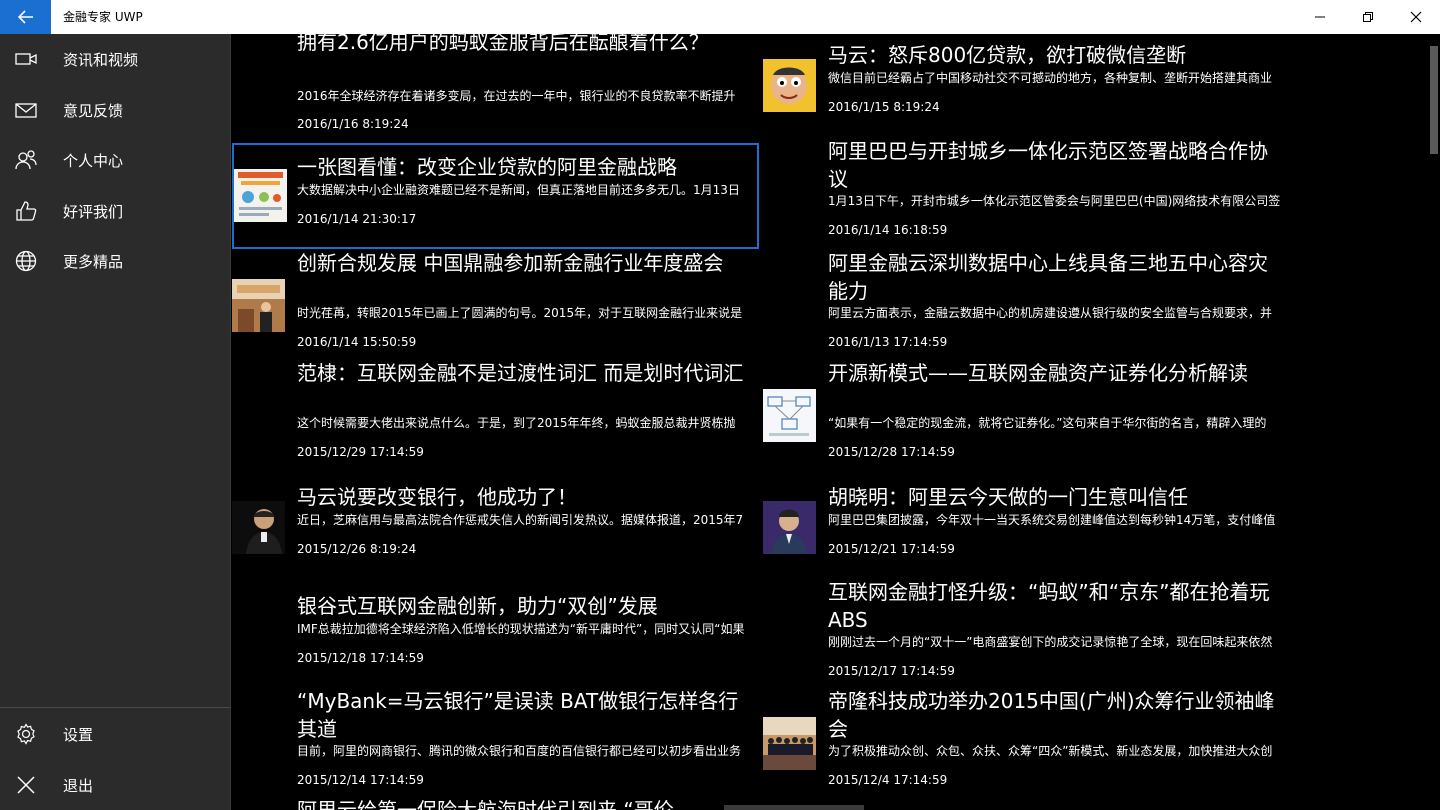 The width and height of the screenshot is (1440, 810). What do you see at coordinates (1007, 55) in the screenshot?
I see `article-title: 马云：怒斥800亿贷款，欲打破微信垄断` at bounding box center [1007, 55].